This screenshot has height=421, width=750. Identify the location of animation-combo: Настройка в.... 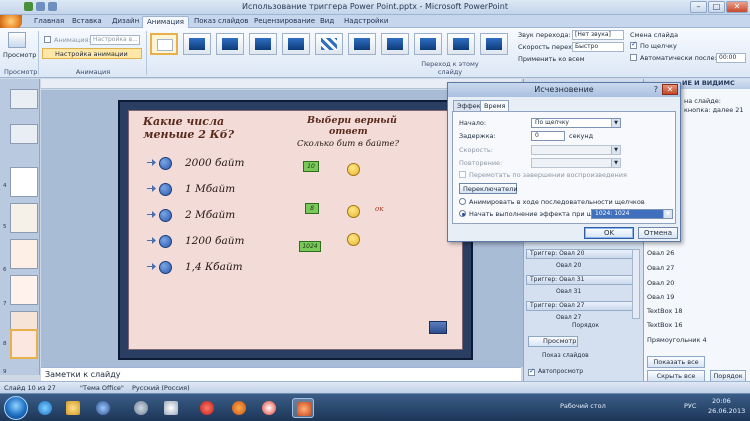
(115, 40).